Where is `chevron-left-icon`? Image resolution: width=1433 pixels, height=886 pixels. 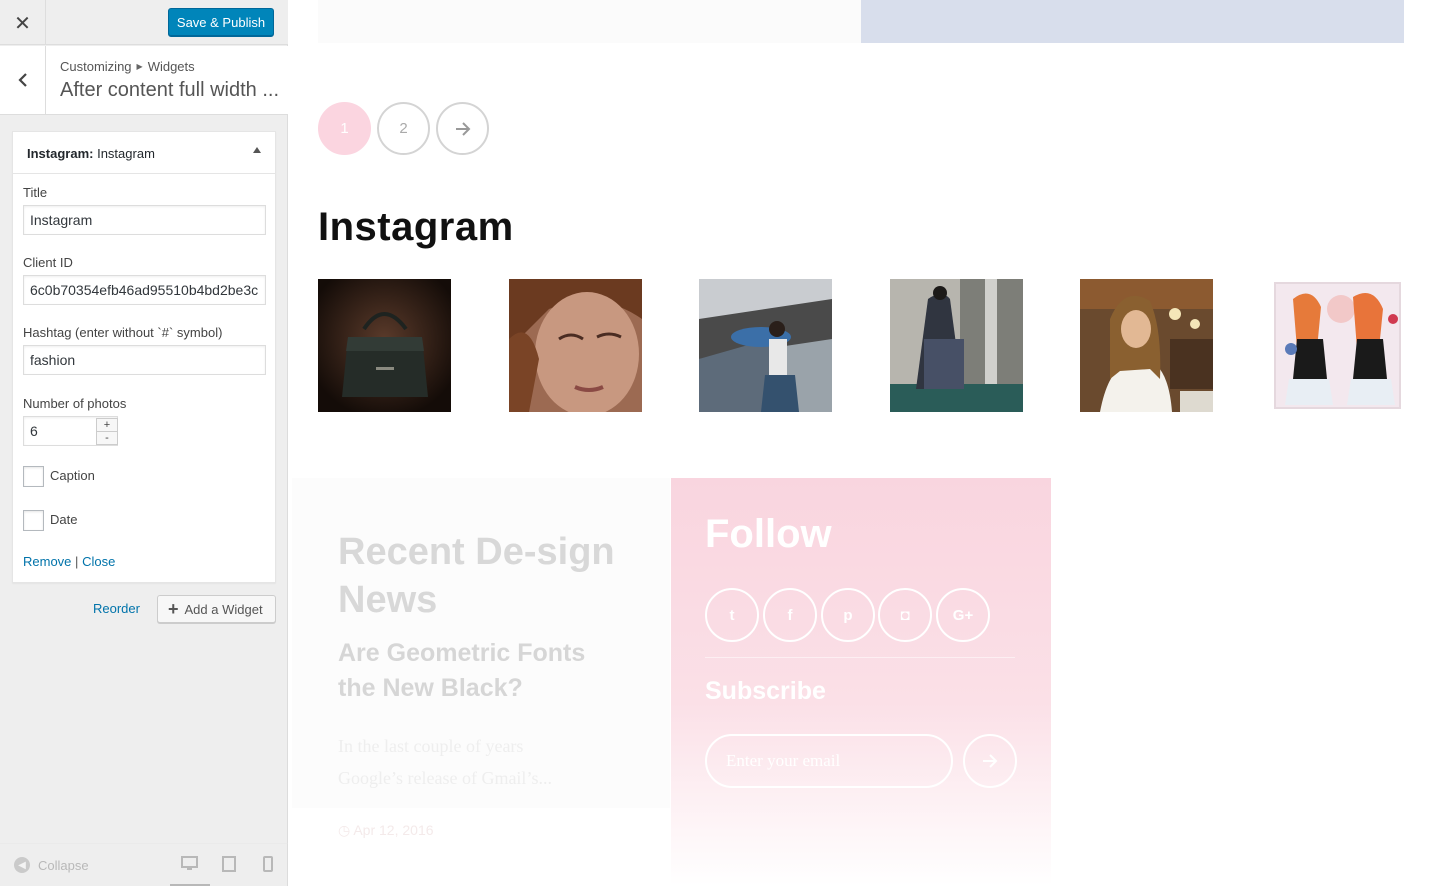
chevron-left-icon is located at coordinates (23, 80).